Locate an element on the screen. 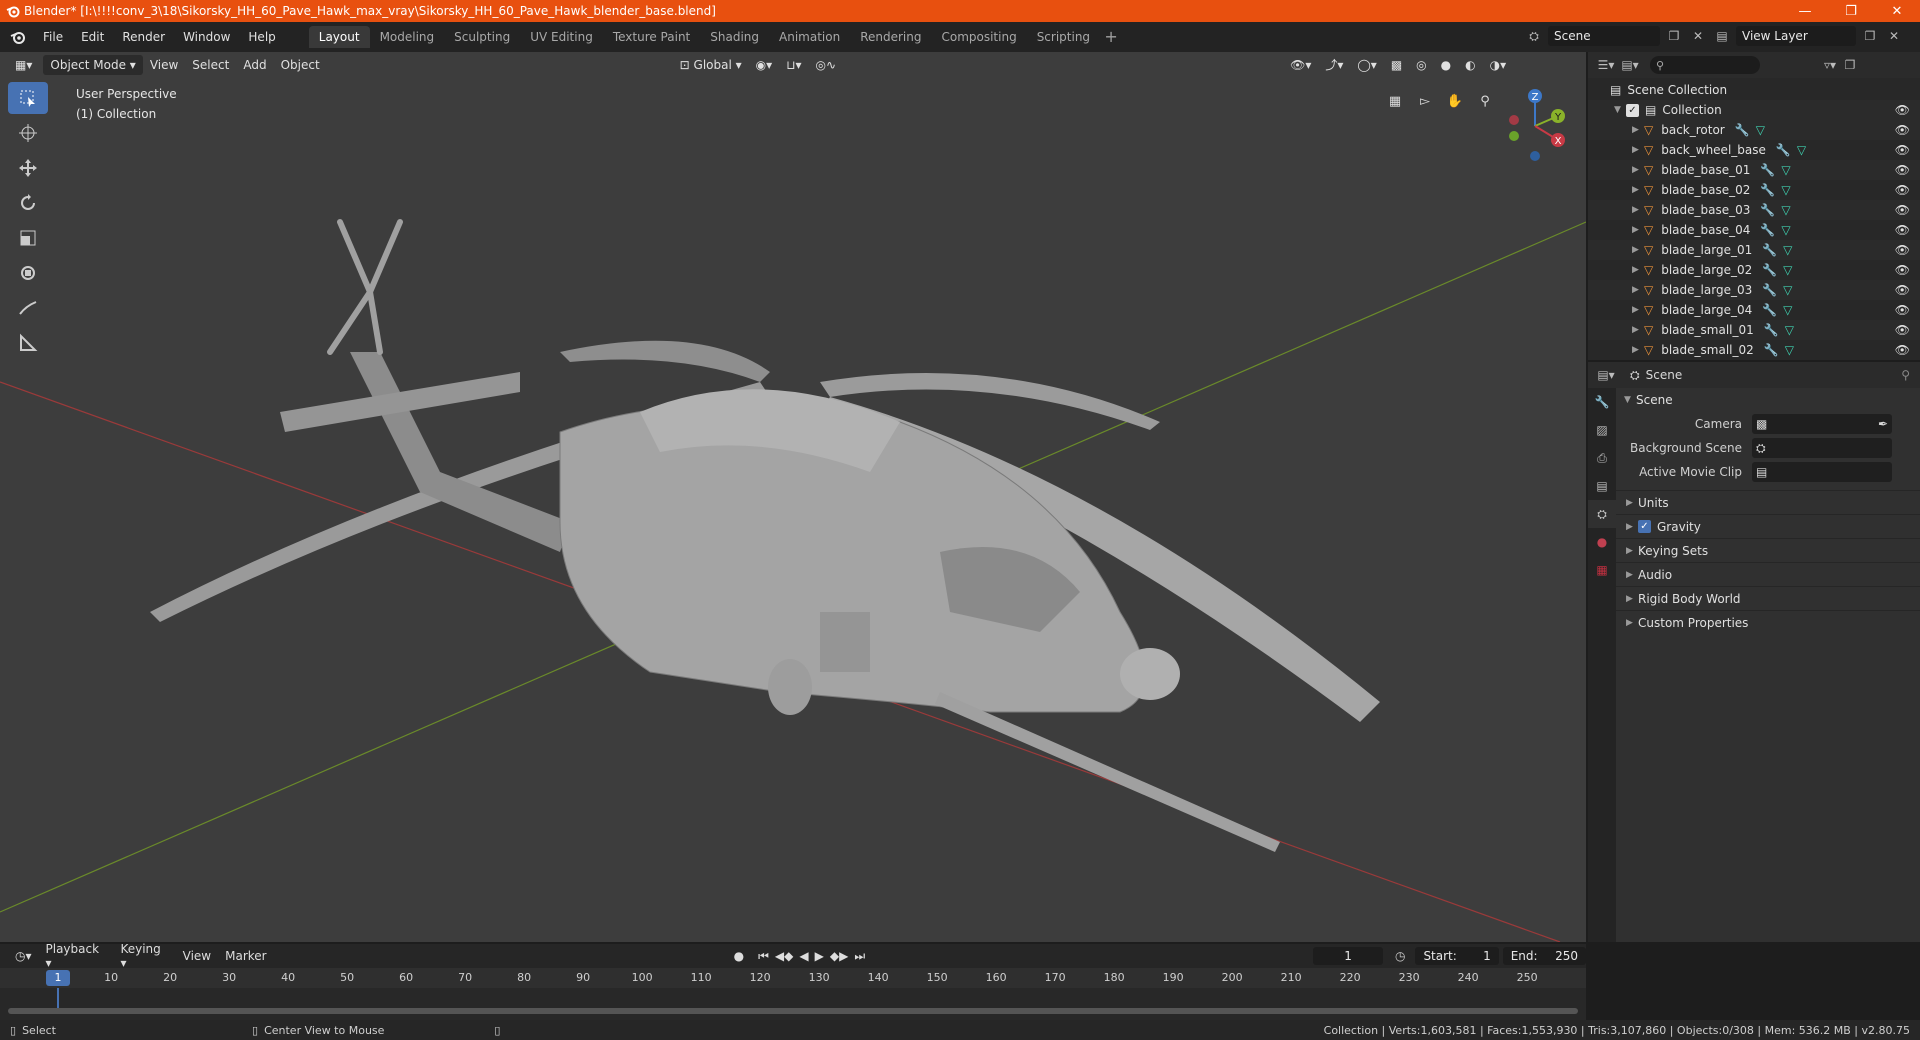 The height and width of the screenshot is (1040, 1920). output-tab-icon: ⎙ is located at coordinates (1602, 458).